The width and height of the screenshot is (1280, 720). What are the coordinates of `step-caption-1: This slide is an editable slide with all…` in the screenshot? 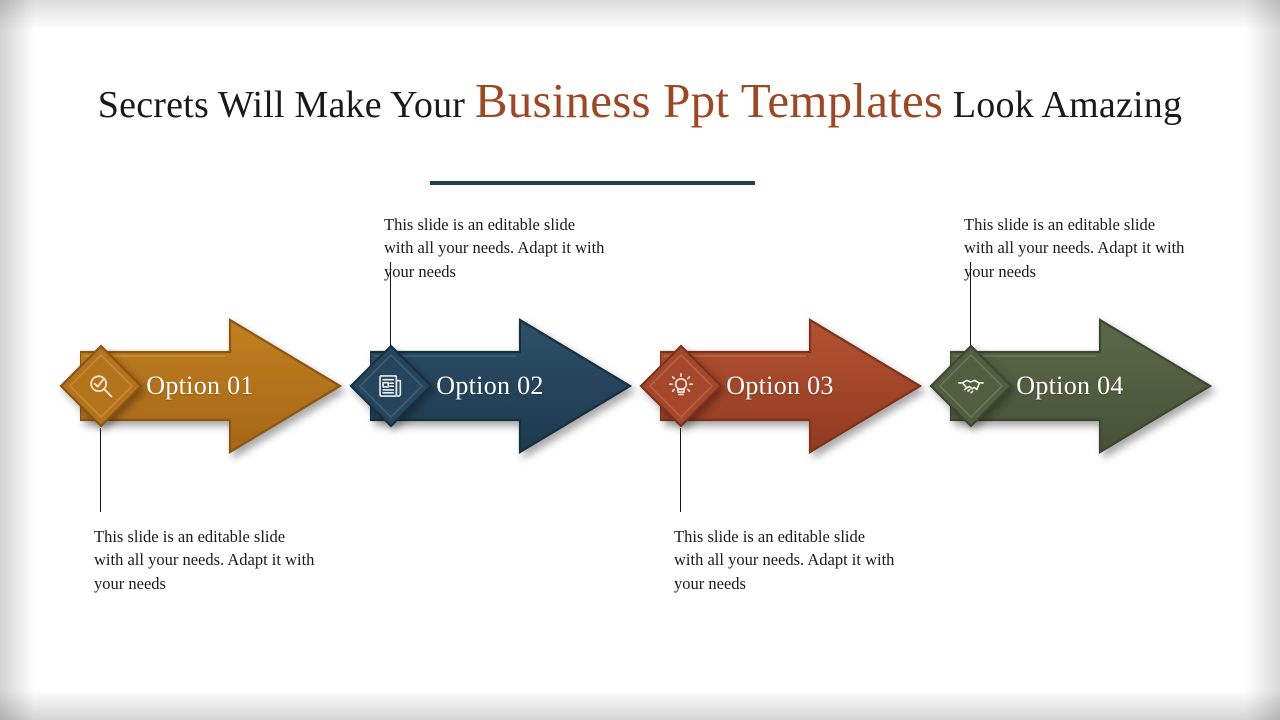 It's located at (204, 560).